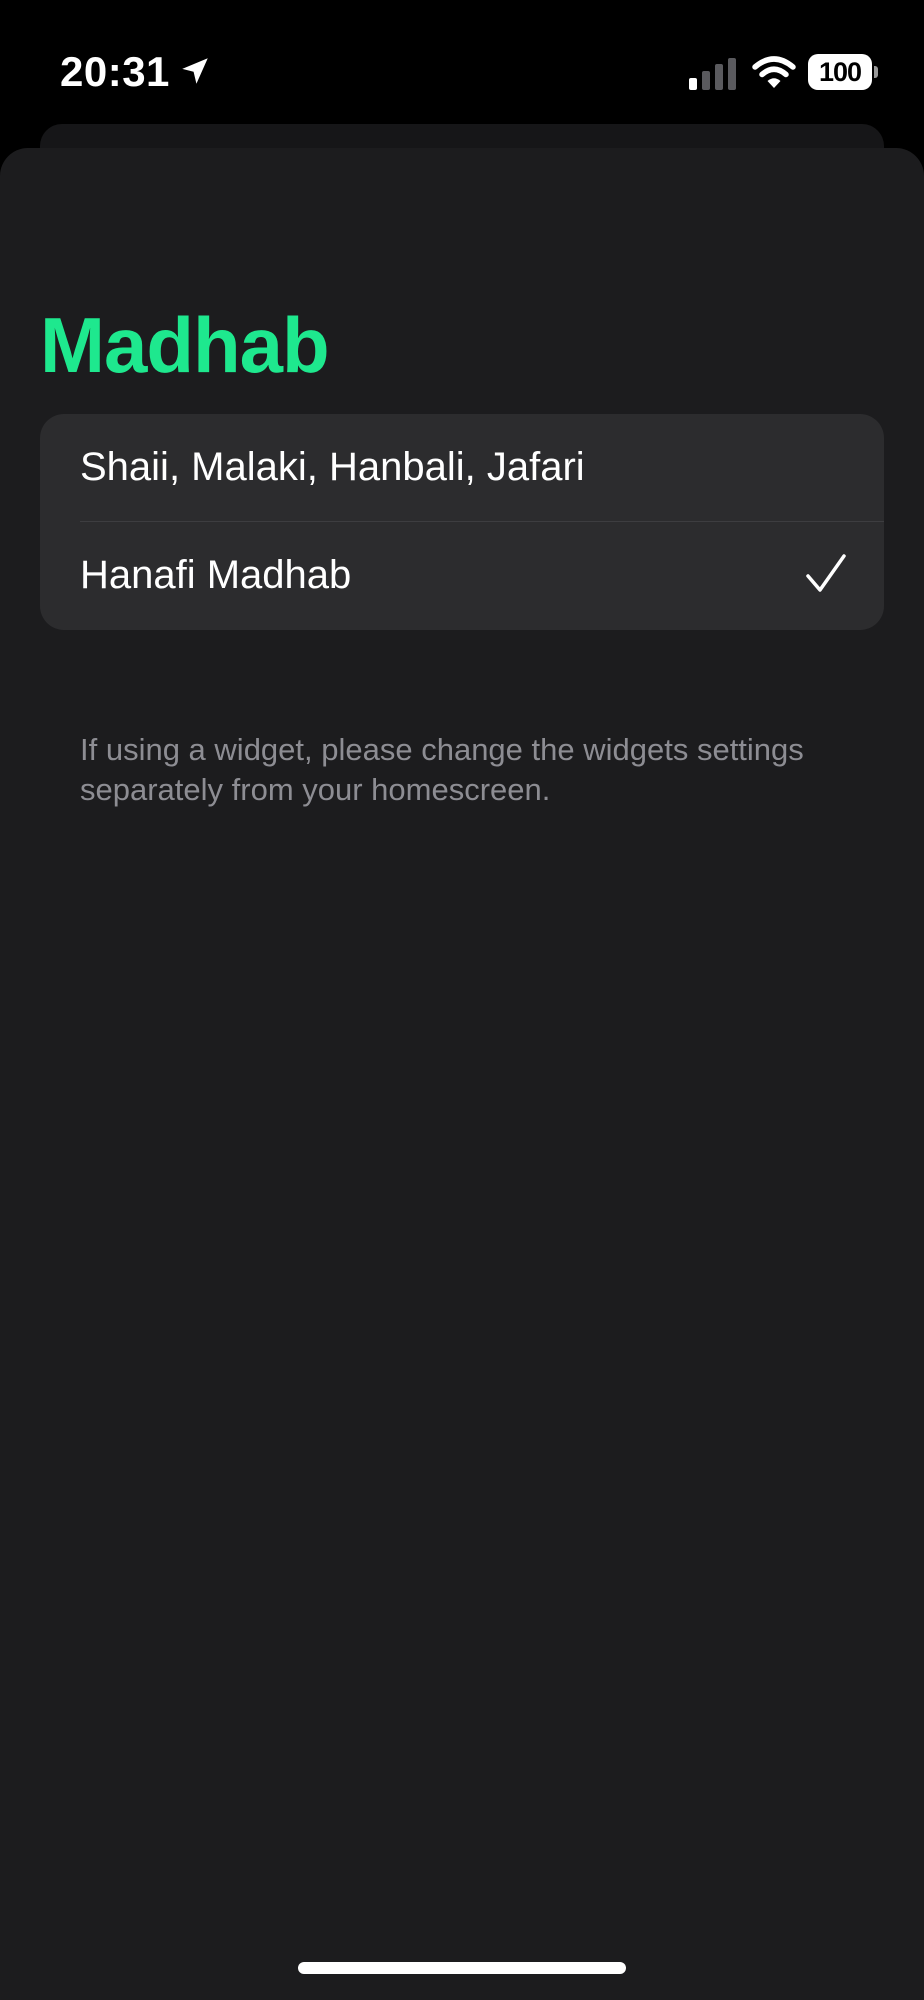 The image size is (924, 2000). Describe the element at coordinates (462, 1968) in the screenshot. I see `home-indicator` at that location.